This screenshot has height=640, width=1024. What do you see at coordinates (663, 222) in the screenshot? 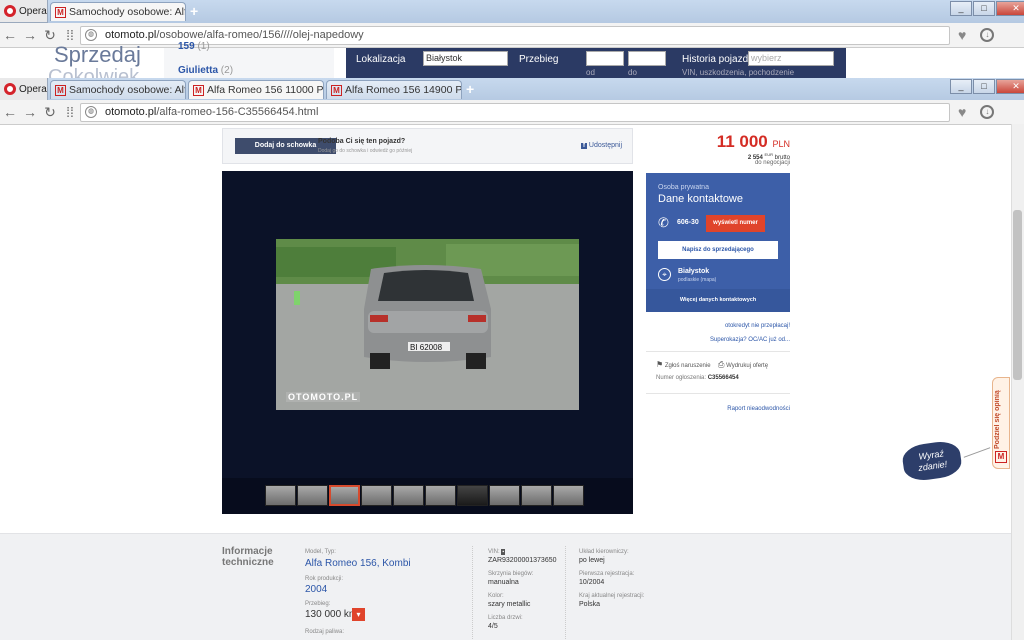
I see `phone-icon: ✆` at bounding box center [663, 222].